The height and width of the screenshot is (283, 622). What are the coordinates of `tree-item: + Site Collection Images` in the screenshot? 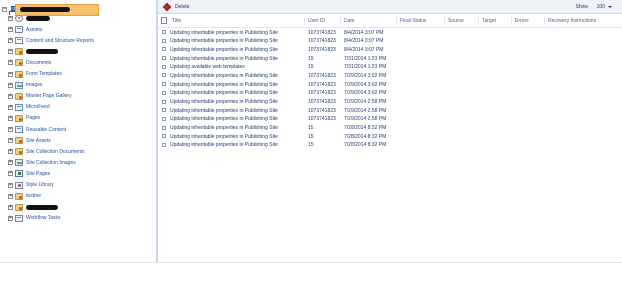 It's located at (42, 162).